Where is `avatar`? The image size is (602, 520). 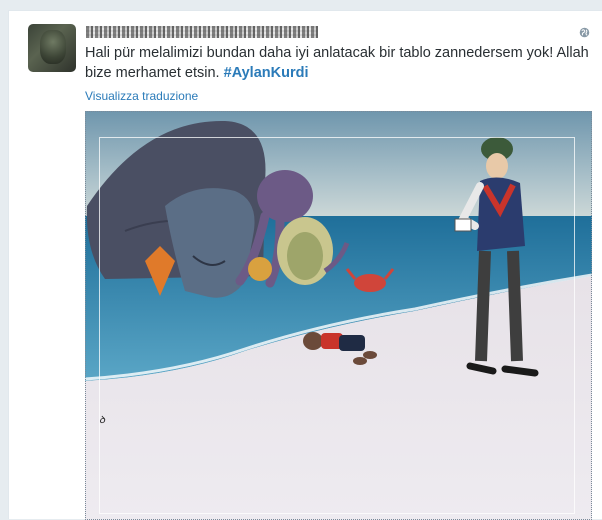
avatar is located at coordinates (52, 48).